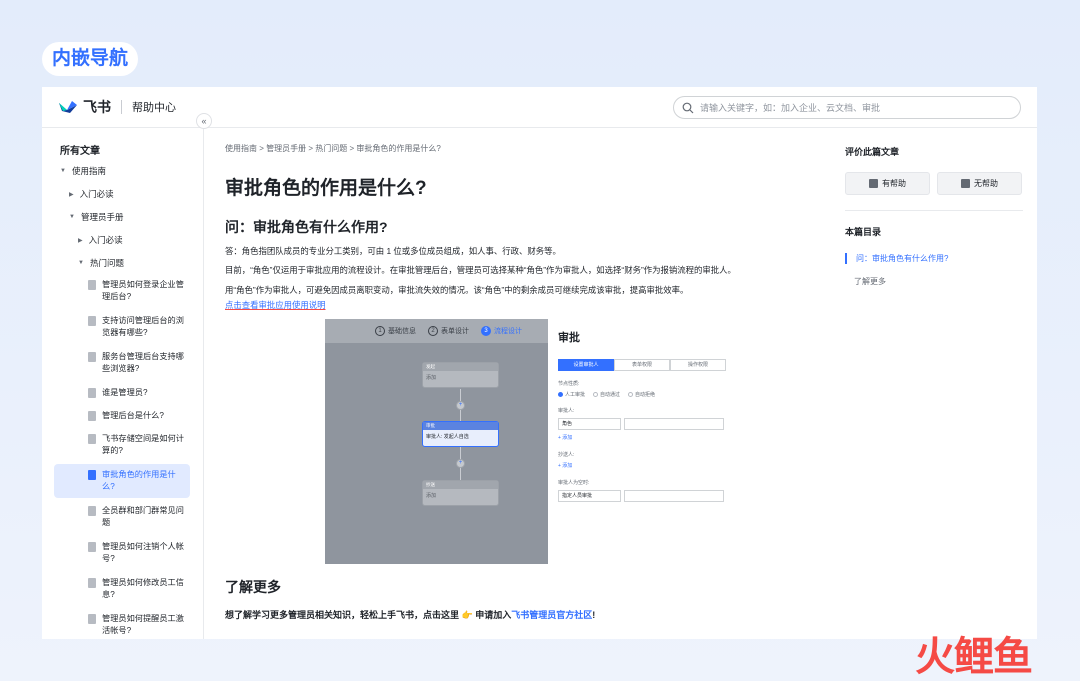 The width and height of the screenshot is (1080, 681). What do you see at coordinates (121, 107) in the screenshot?
I see `header-divider` at bounding box center [121, 107].